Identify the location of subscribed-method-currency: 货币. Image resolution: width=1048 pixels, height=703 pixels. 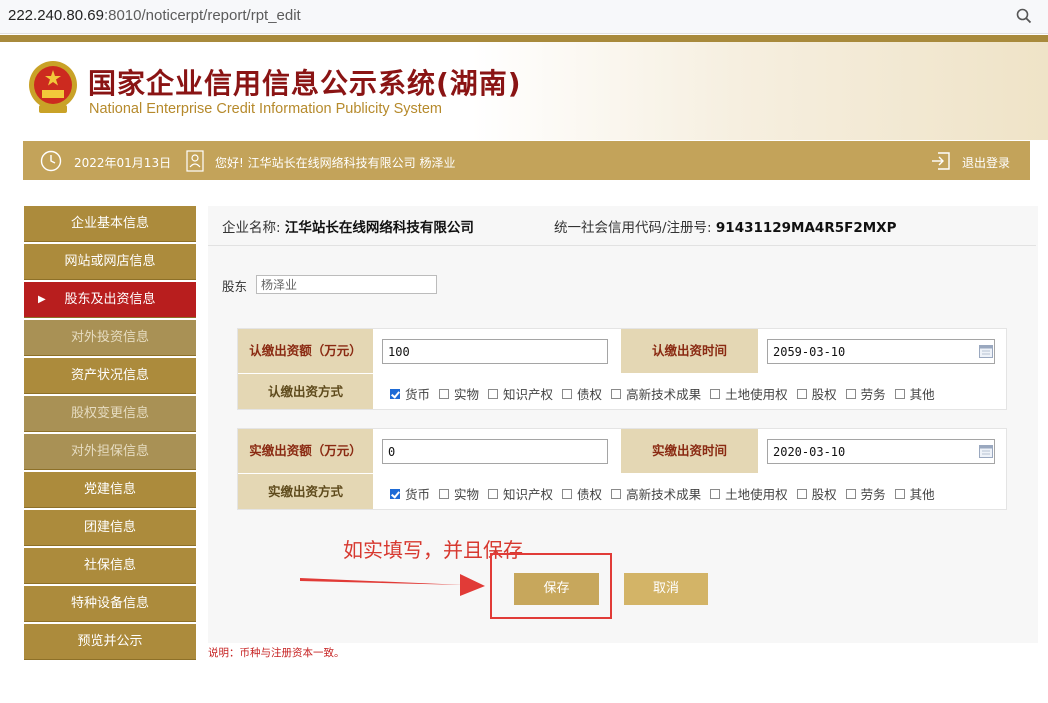
(410, 393).